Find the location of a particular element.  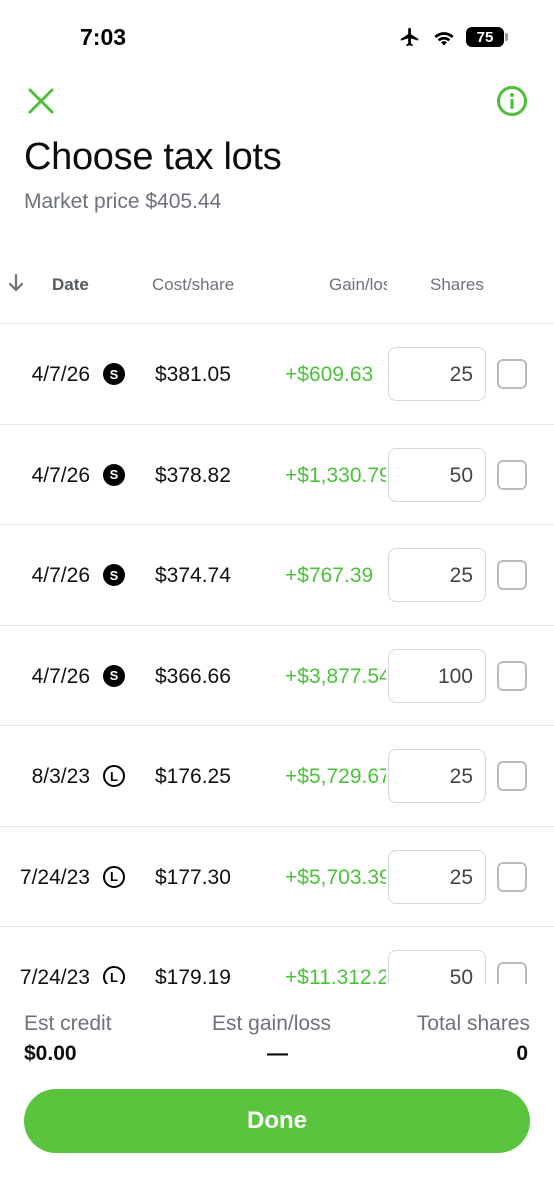

tax-lot-row: 4/7/26 S $378.82 +$1,330.79 50 is located at coordinates (277, 475).